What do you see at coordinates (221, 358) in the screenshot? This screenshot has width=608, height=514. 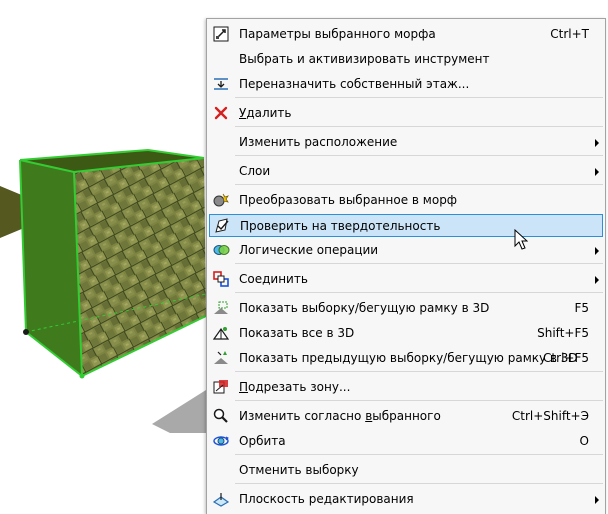 I see `show-previous-3d-icon` at bounding box center [221, 358].